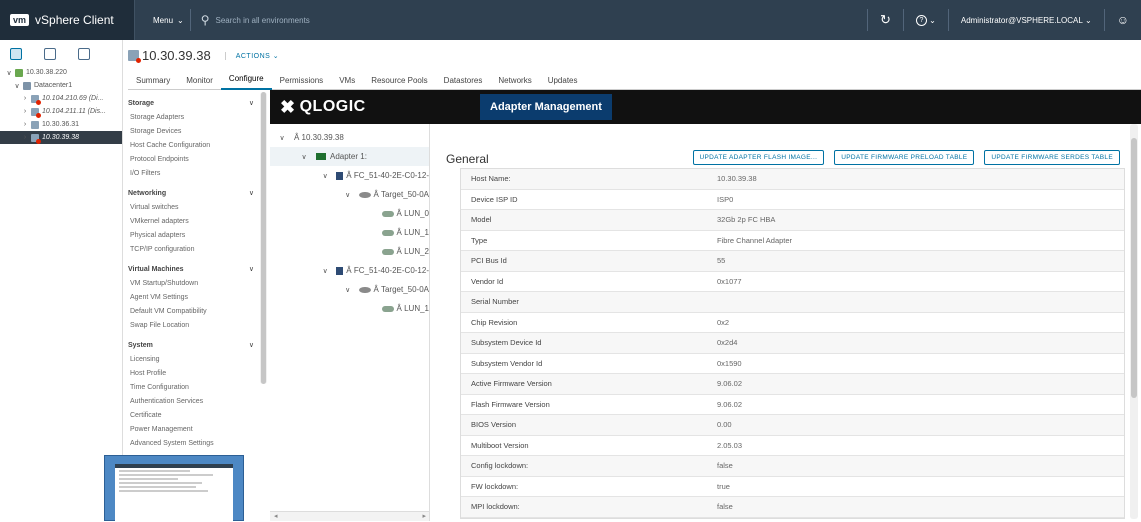 The image size is (1141, 522). What do you see at coordinates (50, 54) in the screenshot?
I see `vms-templates-icon` at bounding box center [50, 54].